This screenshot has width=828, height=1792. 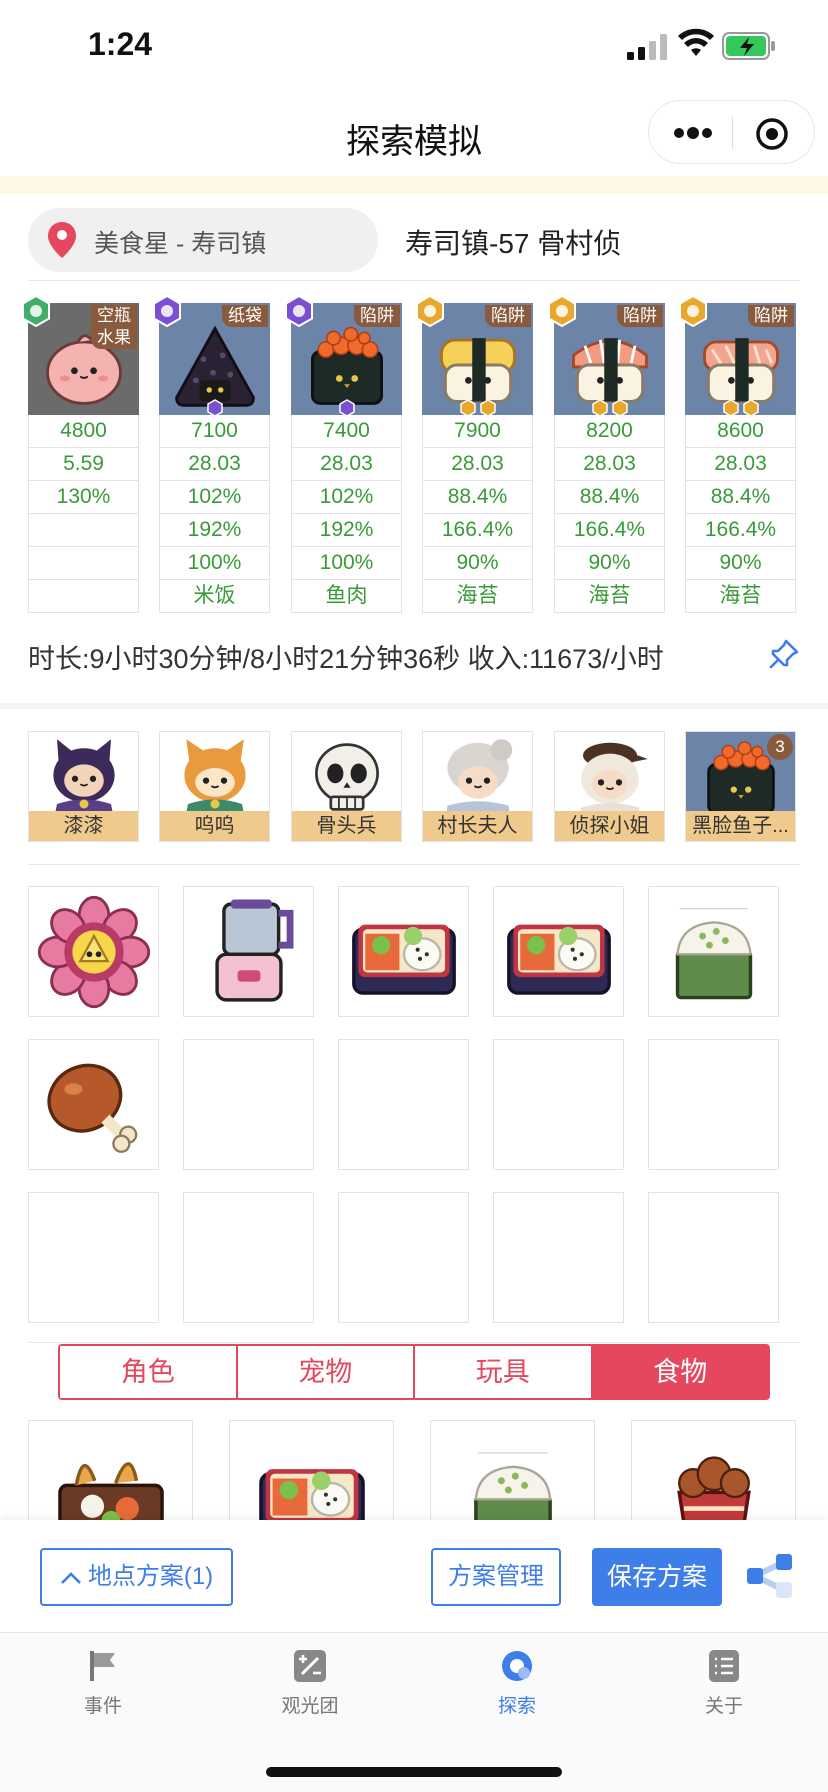 I want to click on team-member: 黑脸鱼子... 3, so click(x=740, y=786).